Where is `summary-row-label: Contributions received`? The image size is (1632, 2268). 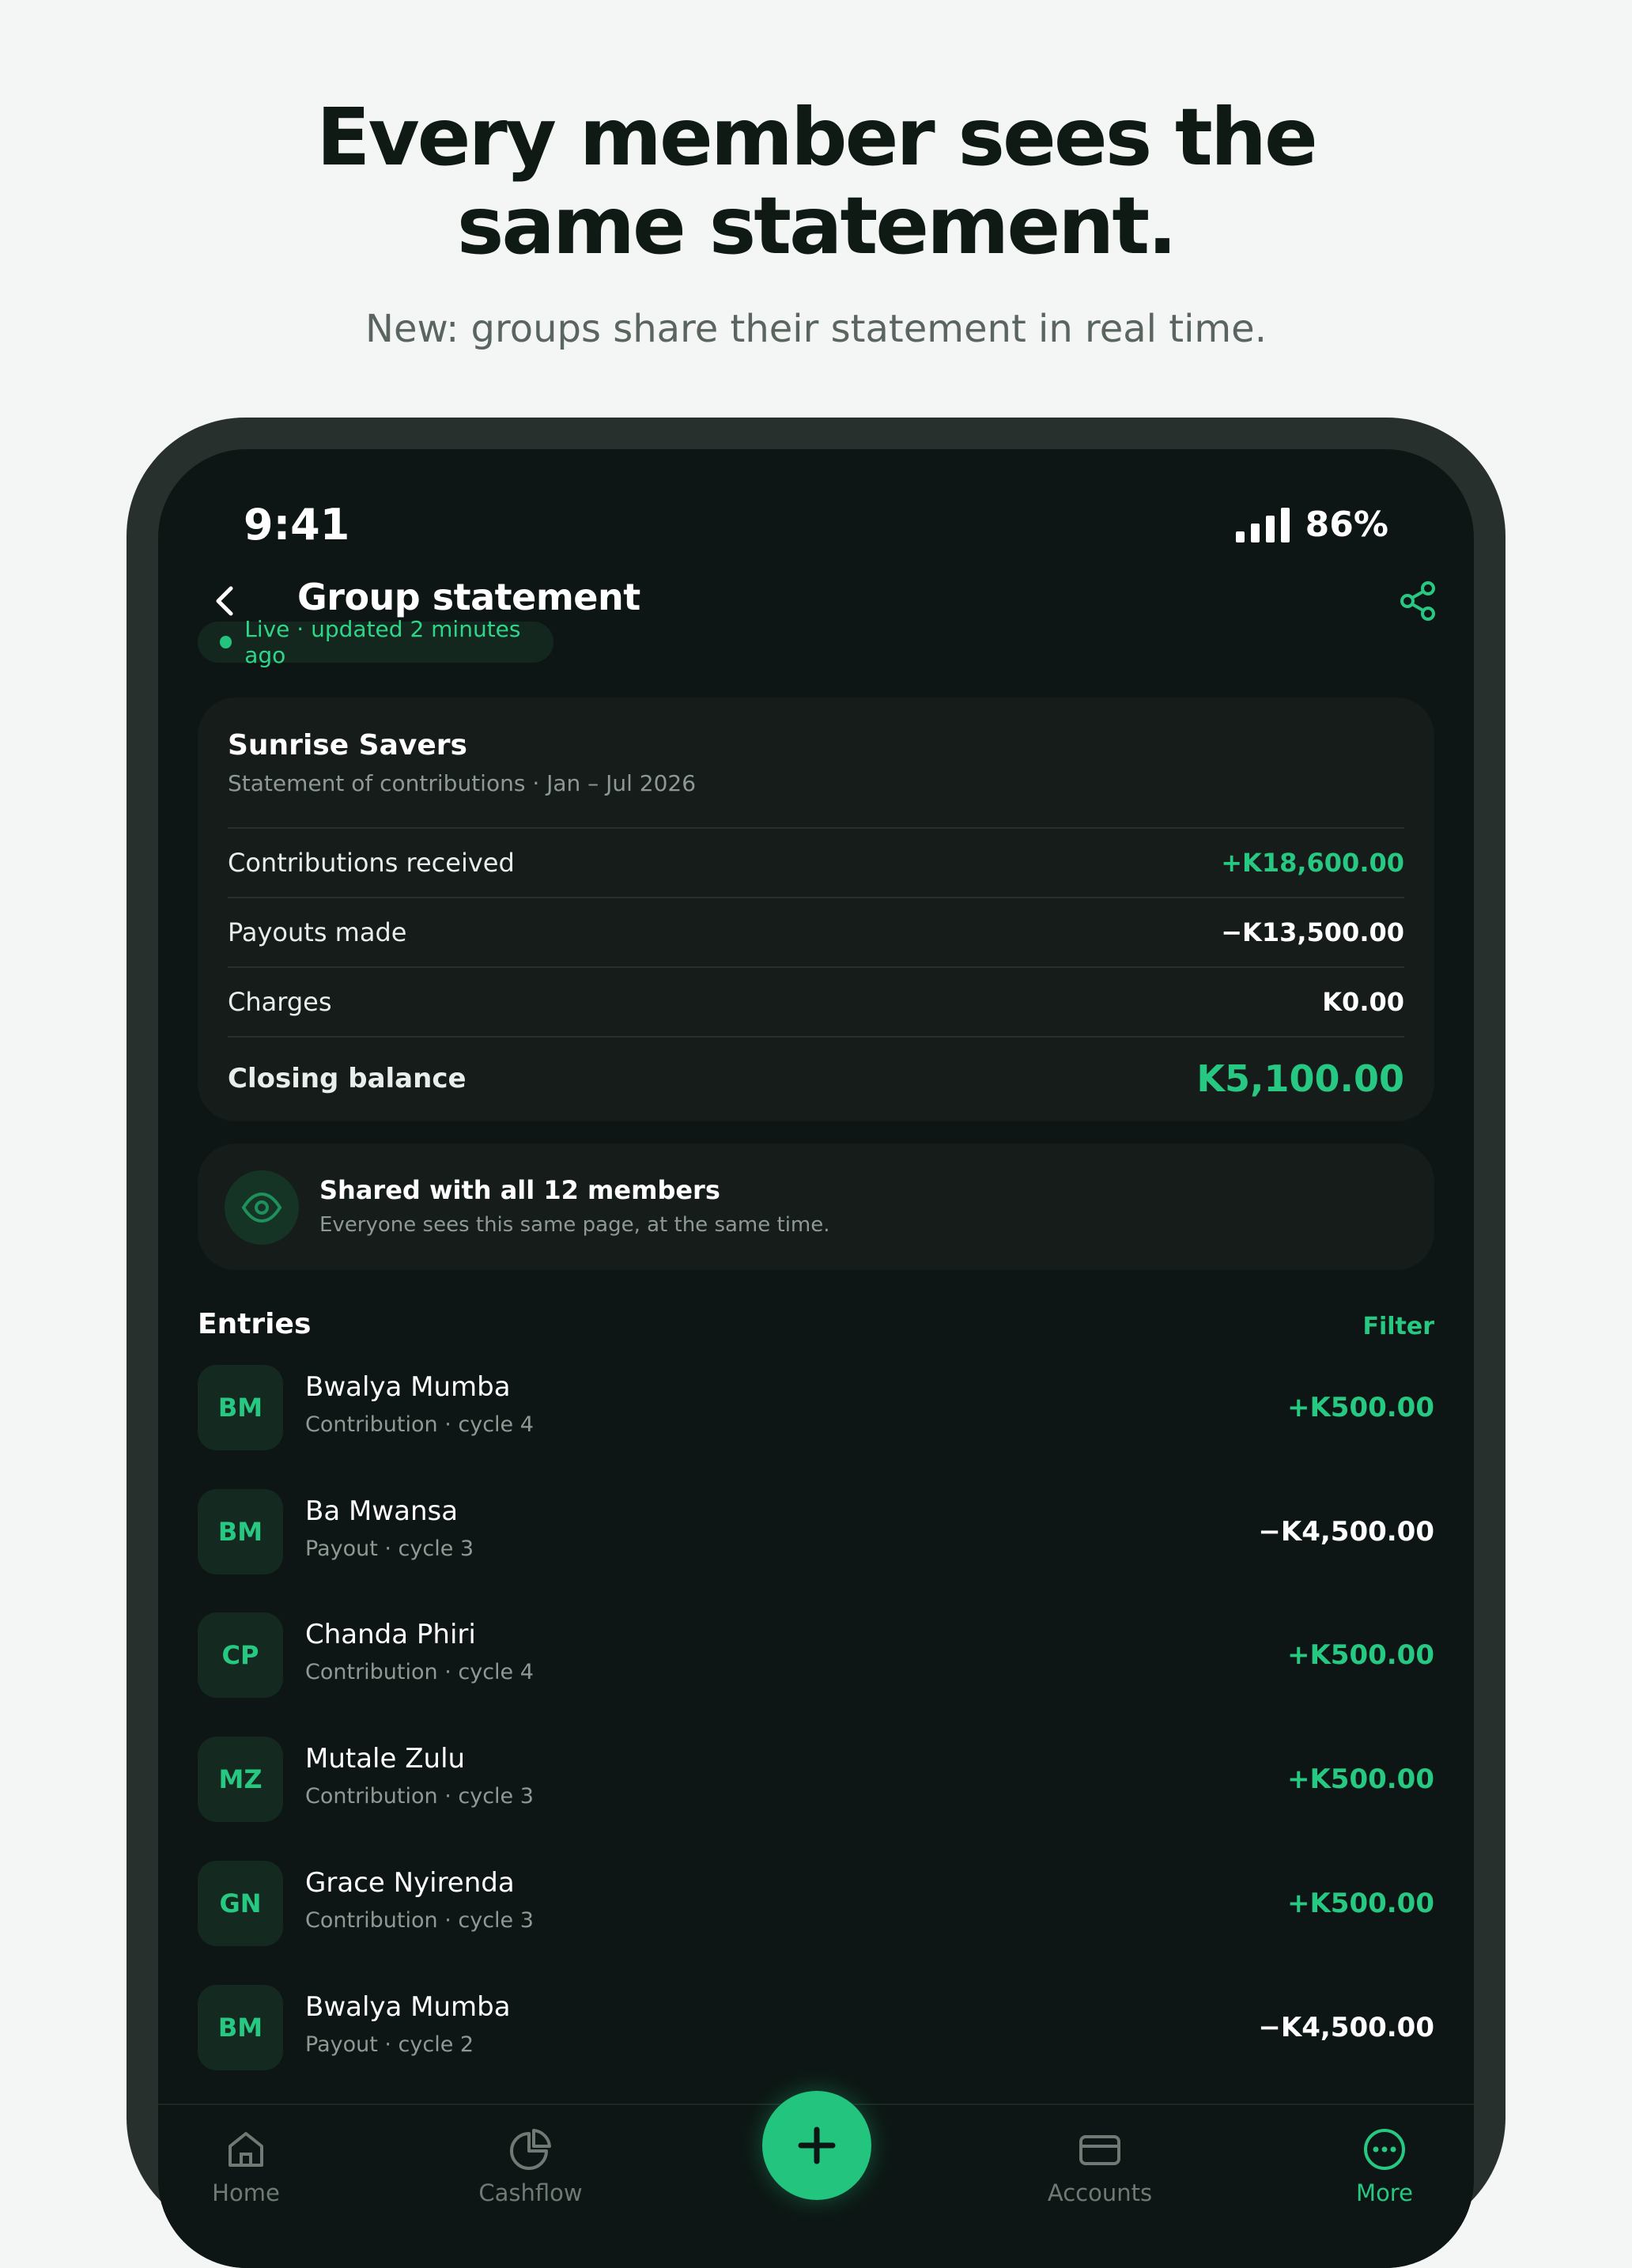
summary-row-label: Contributions received is located at coordinates (371, 863).